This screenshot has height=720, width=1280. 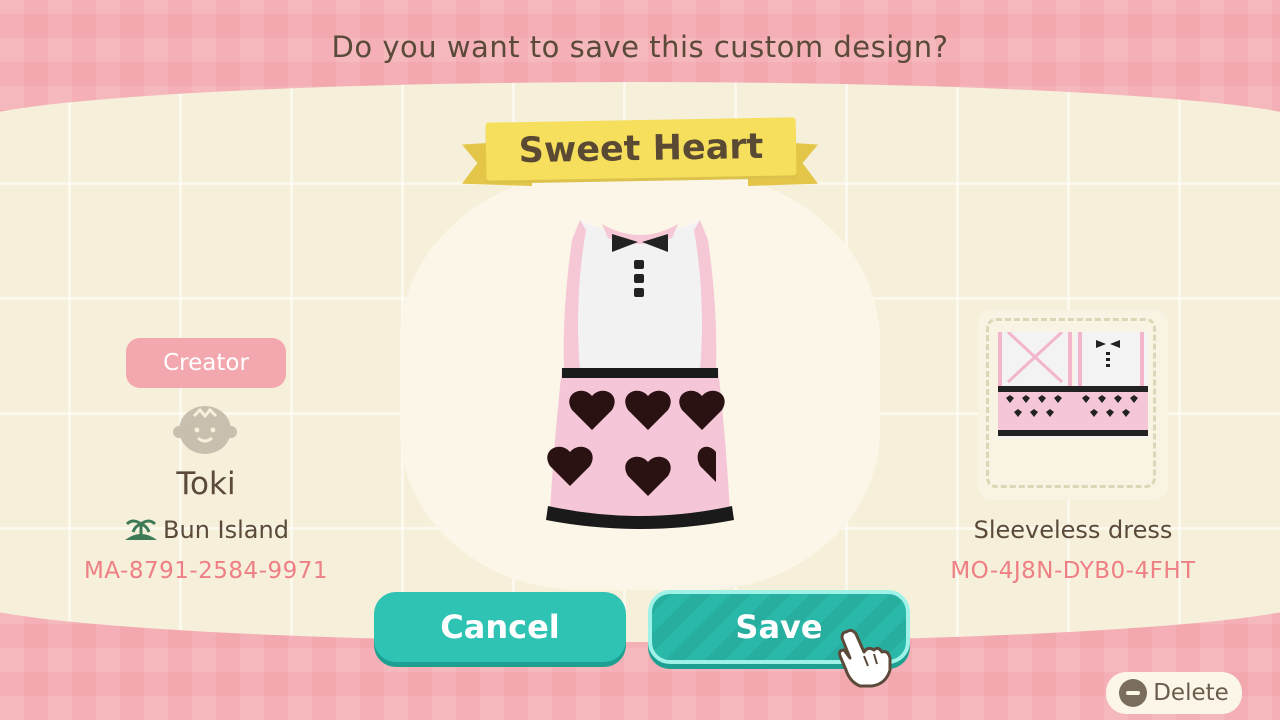 I want to click on save-prompt-title: Do you want to save this custom design?, so click(x=640, y=47).